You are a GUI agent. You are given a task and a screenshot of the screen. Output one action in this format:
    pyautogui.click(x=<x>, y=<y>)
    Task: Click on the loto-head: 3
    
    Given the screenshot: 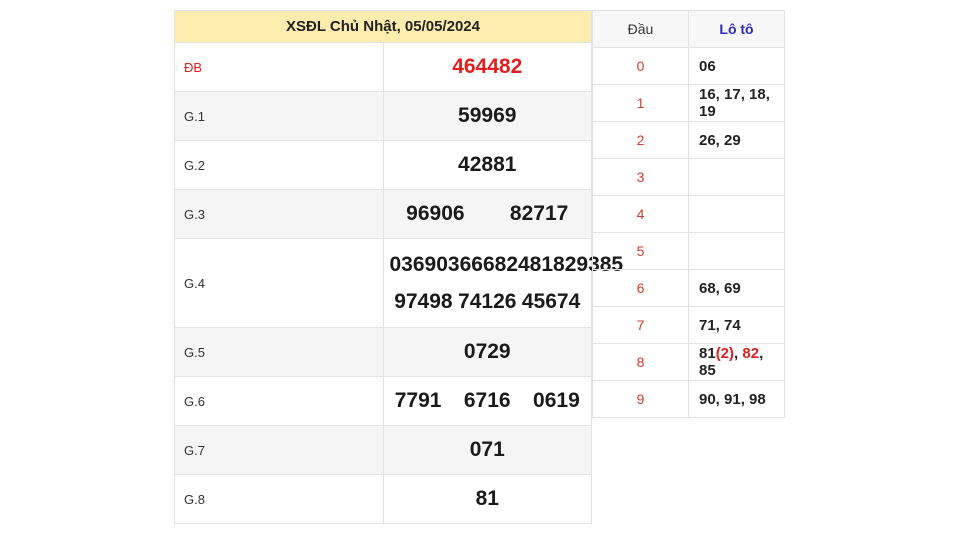 What is the action you would take?
    pyautogui.click(x=640, y=177)
    